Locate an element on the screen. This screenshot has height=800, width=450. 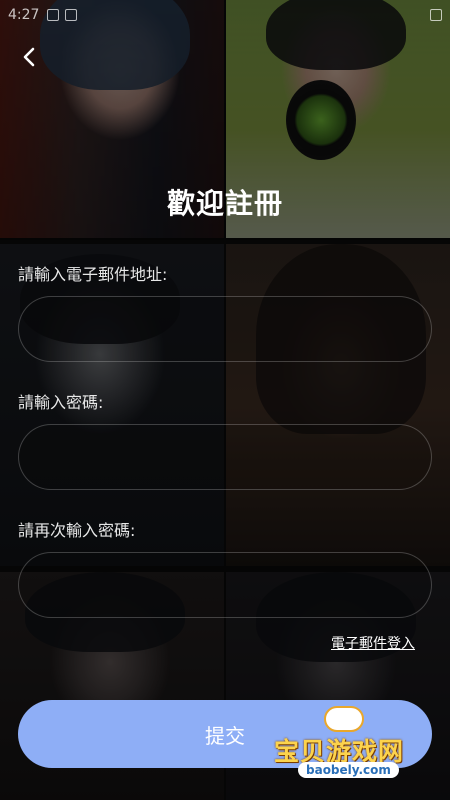
confirm-password-field-container is located at coordinates (225, 585).